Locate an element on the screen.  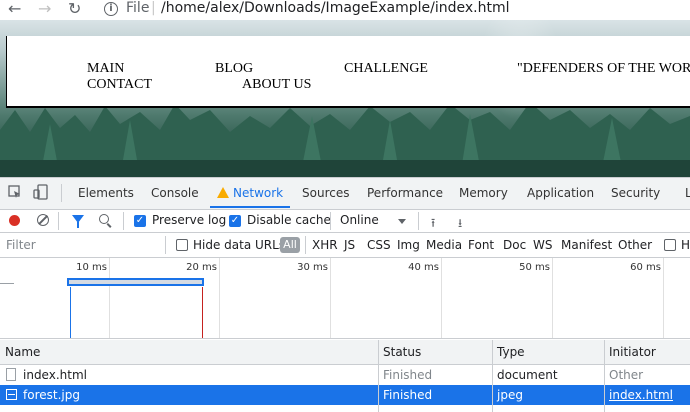
search-icon is located at coordinates (104, 219).